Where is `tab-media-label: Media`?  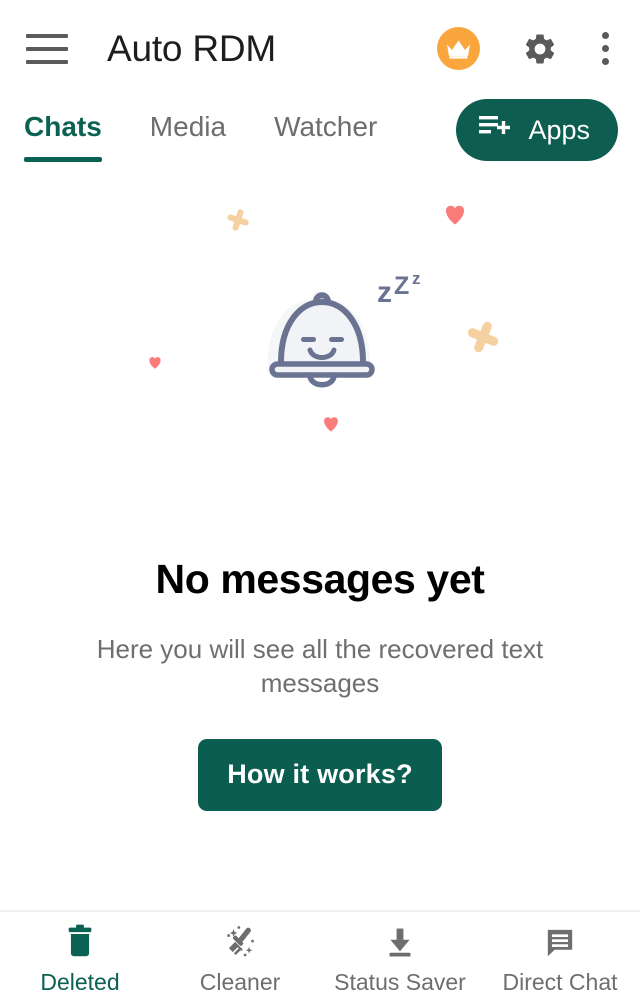
tab-media-label: Media is located at coordinates (188, 126).